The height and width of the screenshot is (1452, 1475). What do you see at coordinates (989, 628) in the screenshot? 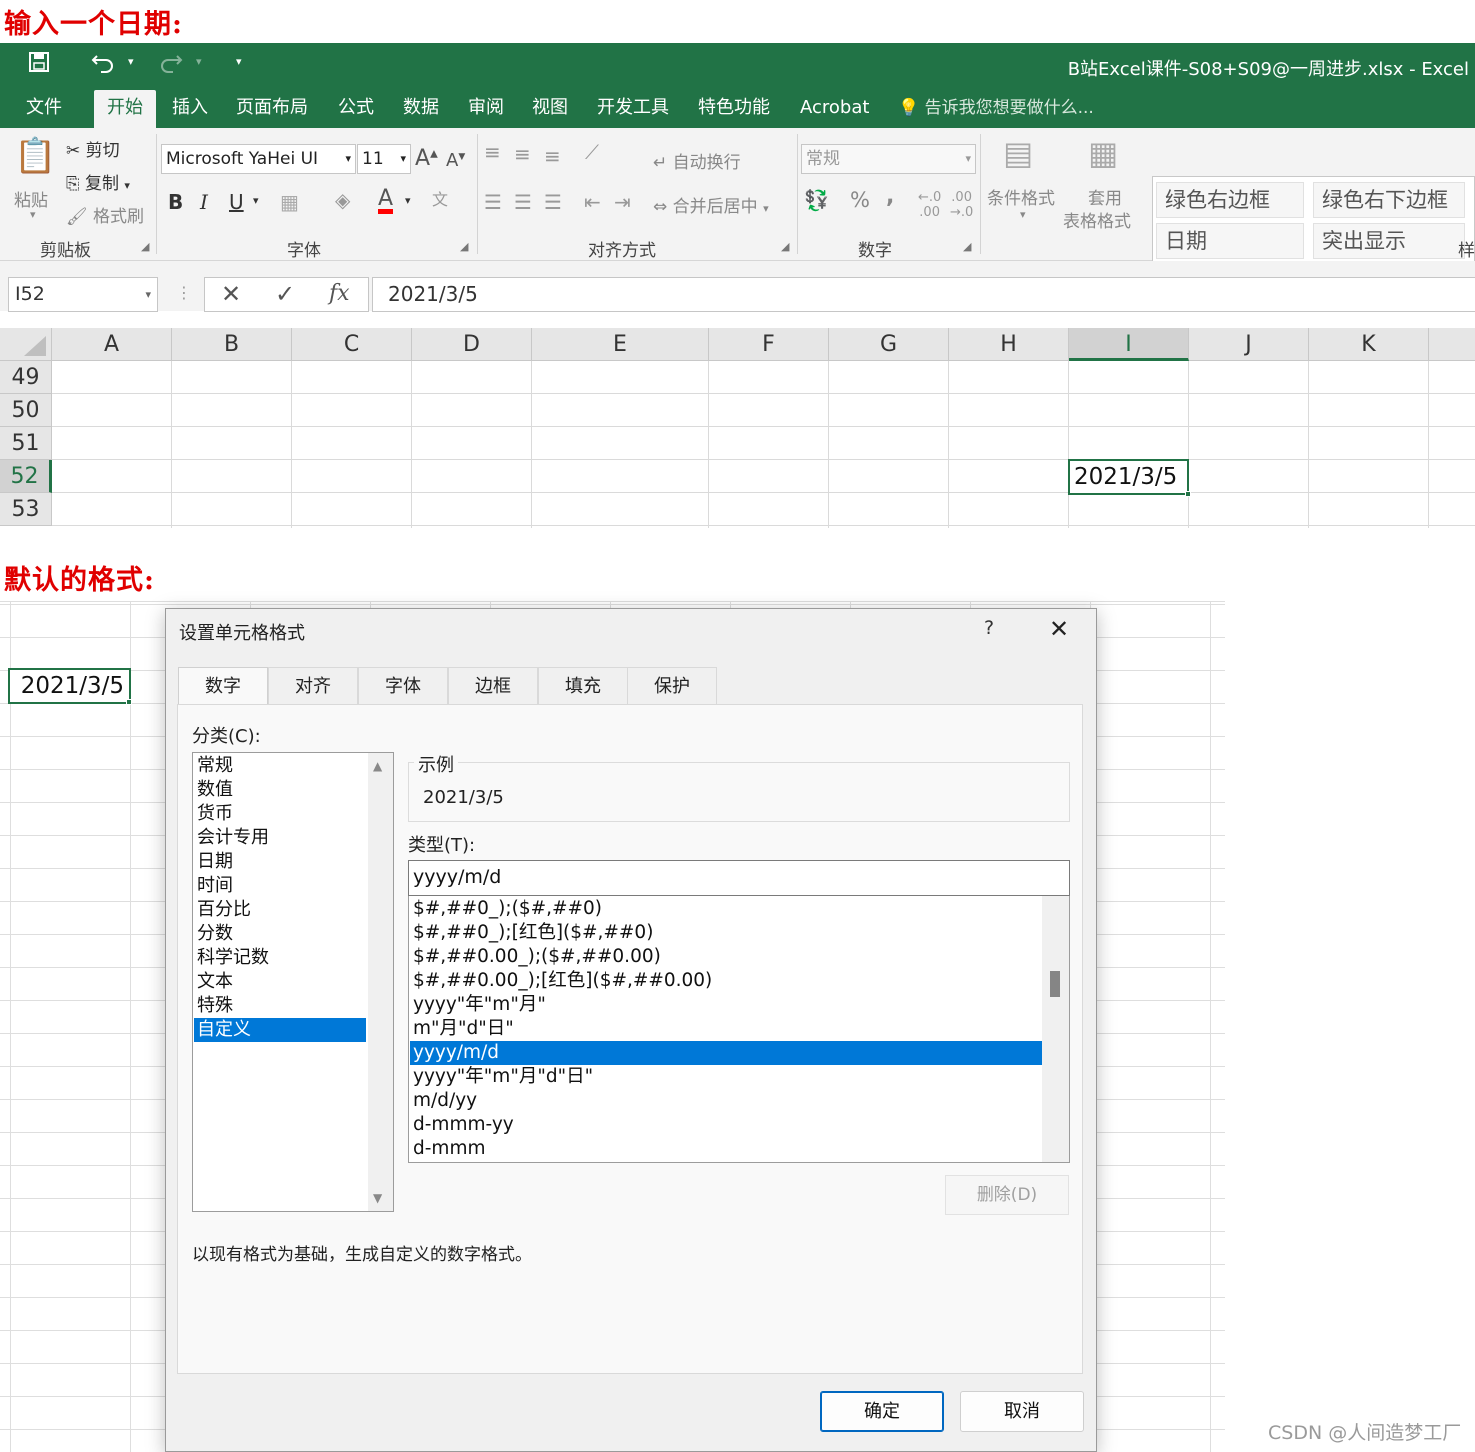
I see `help-button: ?` at bounding box center [989, 628].